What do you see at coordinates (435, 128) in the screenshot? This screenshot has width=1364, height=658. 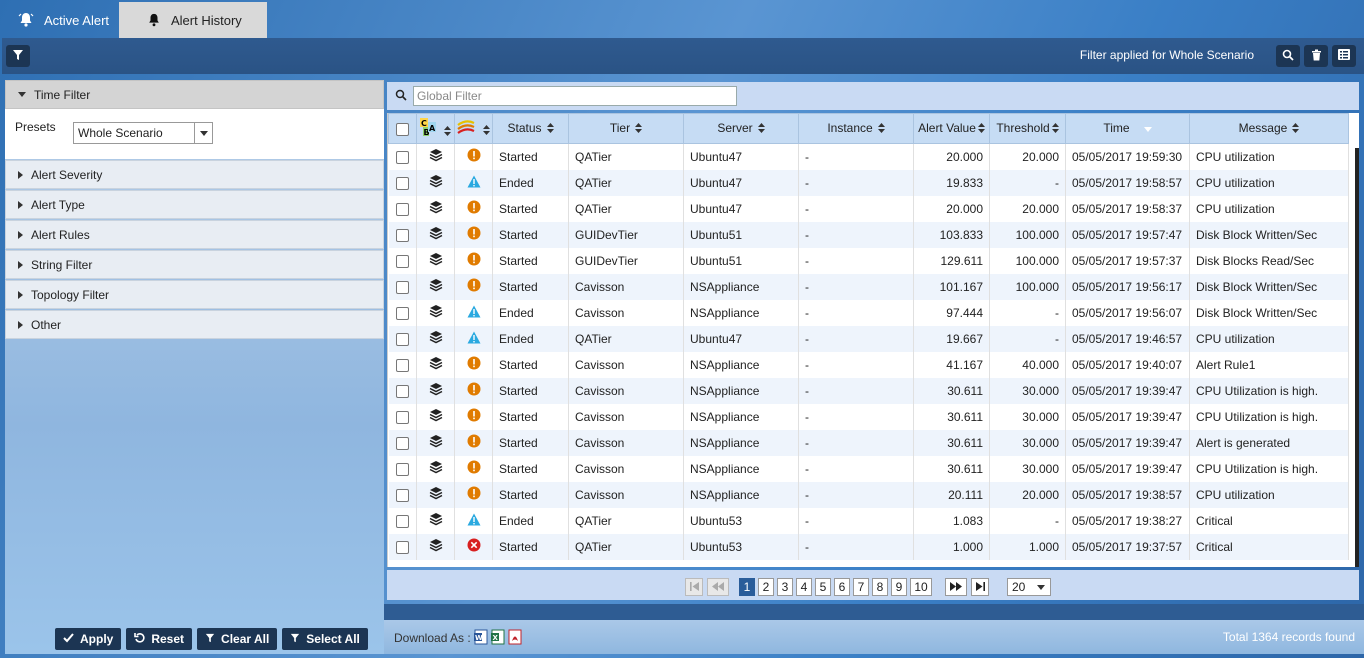 I see `column-header-cba: CBA` at bounding box center [435, 128].